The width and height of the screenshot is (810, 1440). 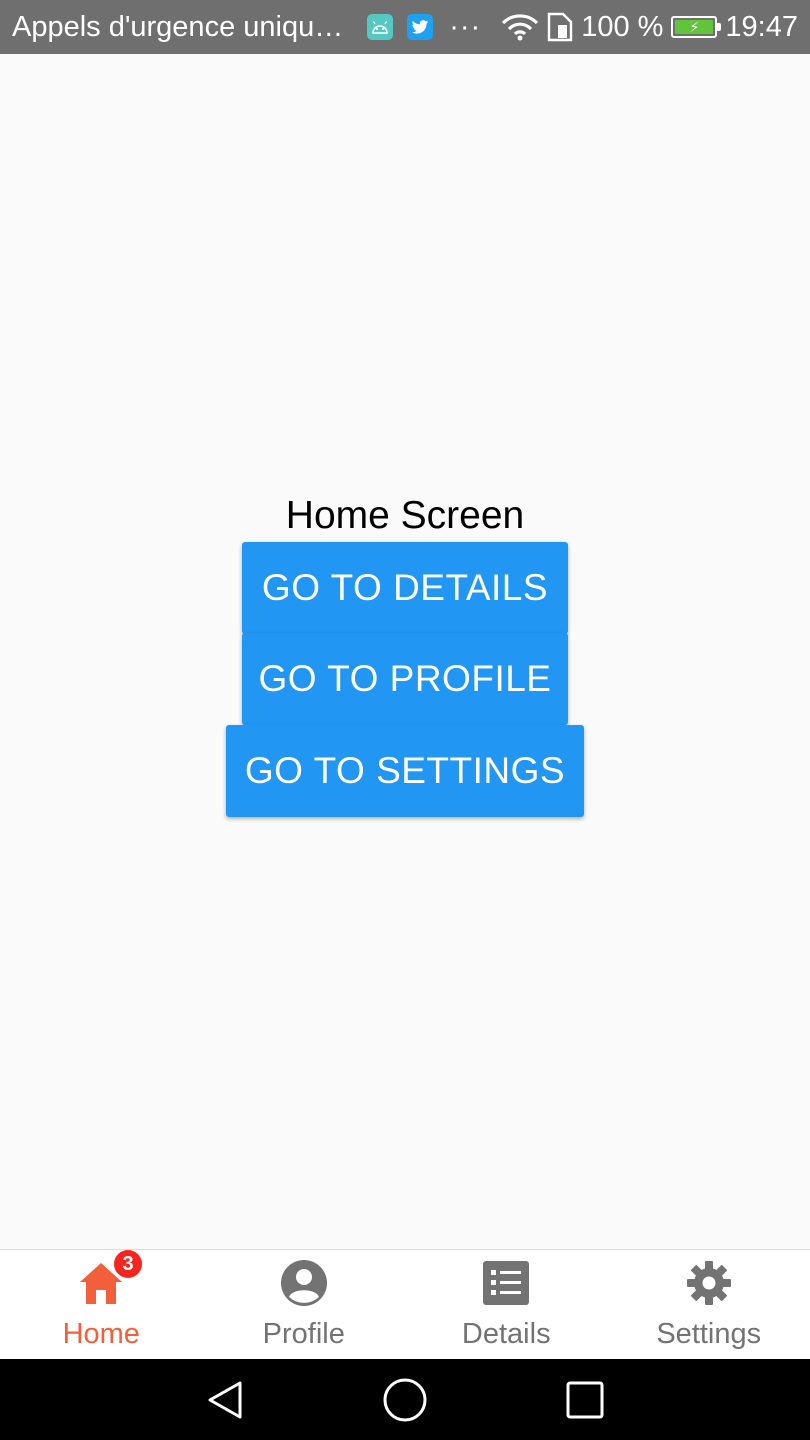 What do you see at coordinates (560, 27) in the screenshot?
I see `sim-card-icon` at bounding box center [560, 27].